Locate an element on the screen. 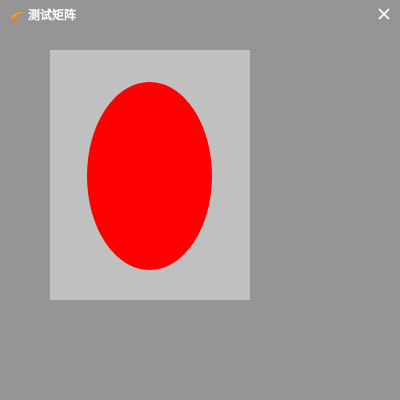  red-ellipse-shape is located at coordinates (149, 176).